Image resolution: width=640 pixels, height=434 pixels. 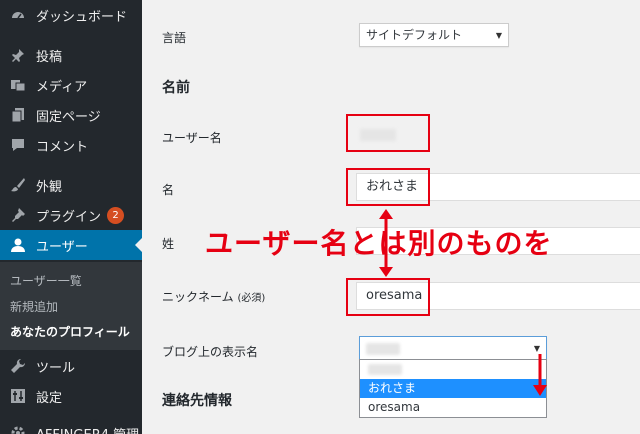 I want to click on media-icon, so click(x=18, y=85).